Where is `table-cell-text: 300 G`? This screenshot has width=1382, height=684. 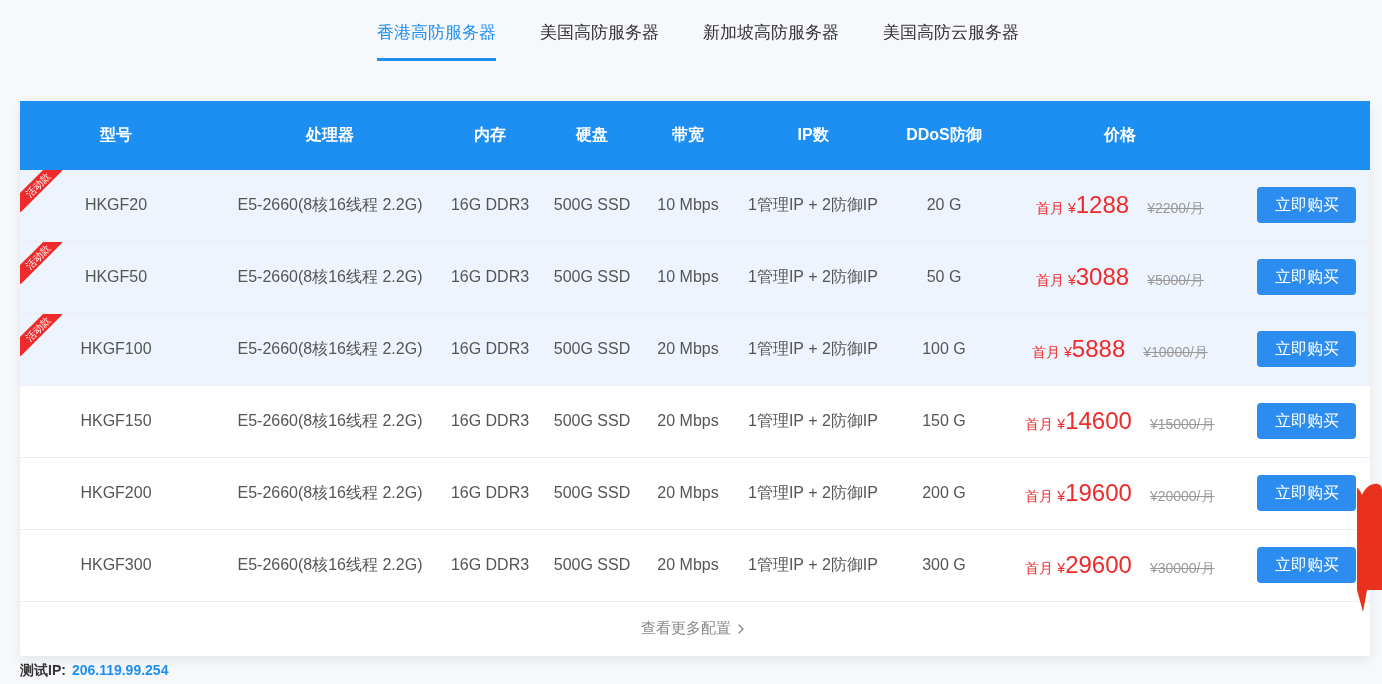 table-cell-text: 300 G is located at coordinates (944, 565).